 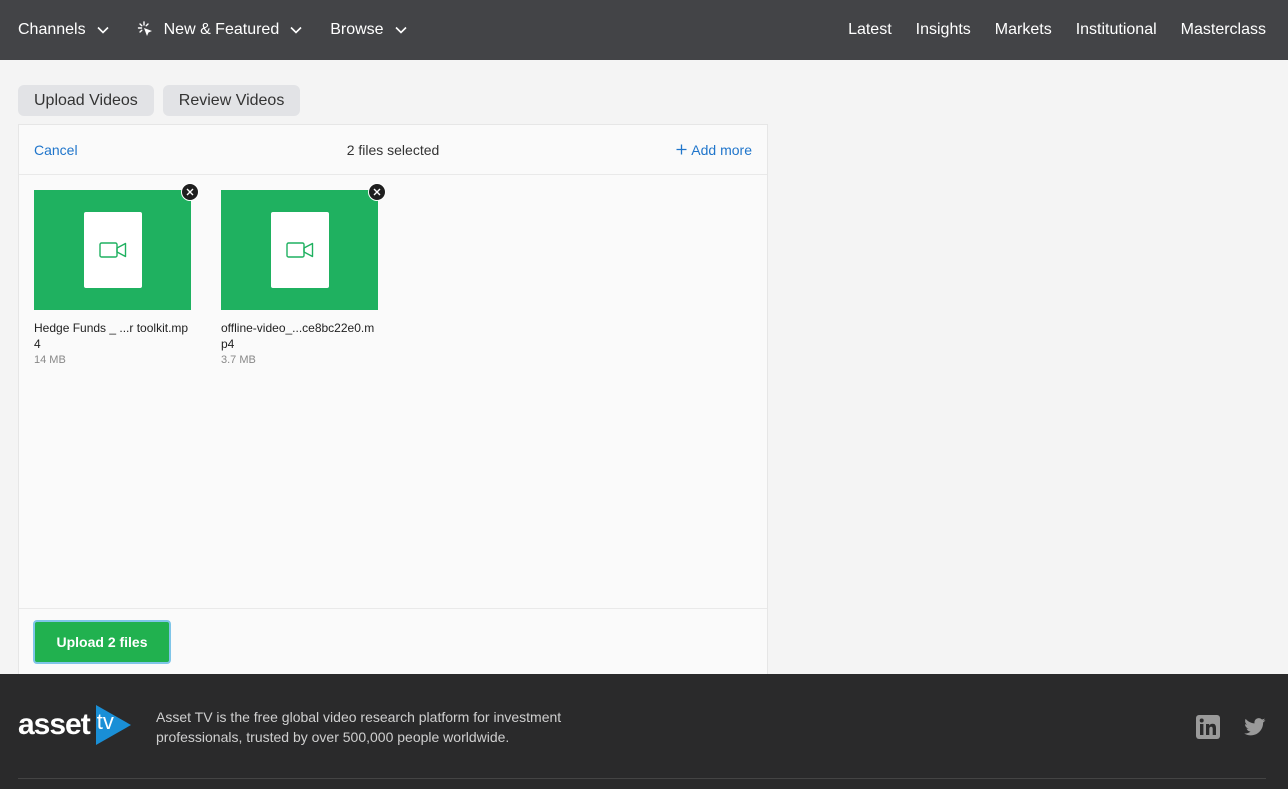 I want to click on file-item: Hedge Funds _ ...r toolkit.mp4 14 MB, so click(x=116, y=274).